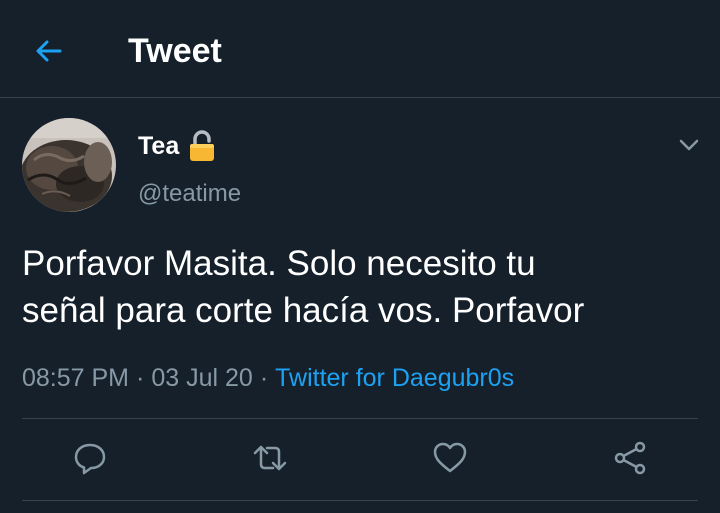 The width and height of the screenshot is (720, 513). I want to click on tweet-time: 08:57 PM, so click(76, 378).